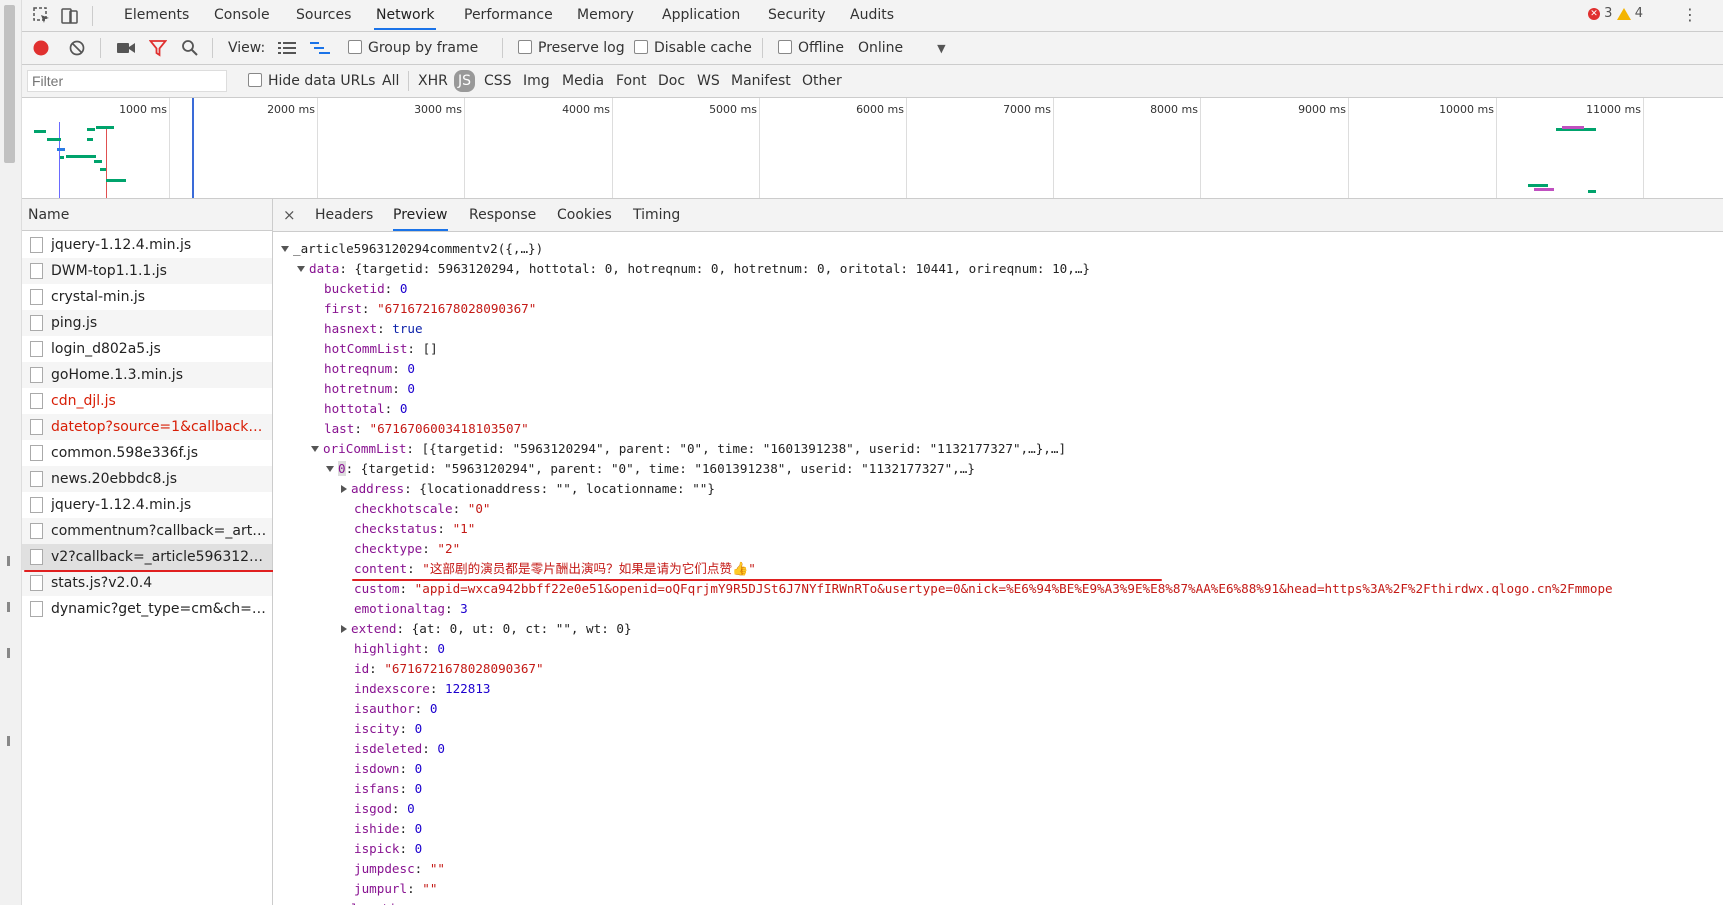 The height and width of the screenshot is (905, 1723). What do you see at coordinates (502, 215) in the screenshot?
I see `tab-response: Response` at bounding box center [502, 215].